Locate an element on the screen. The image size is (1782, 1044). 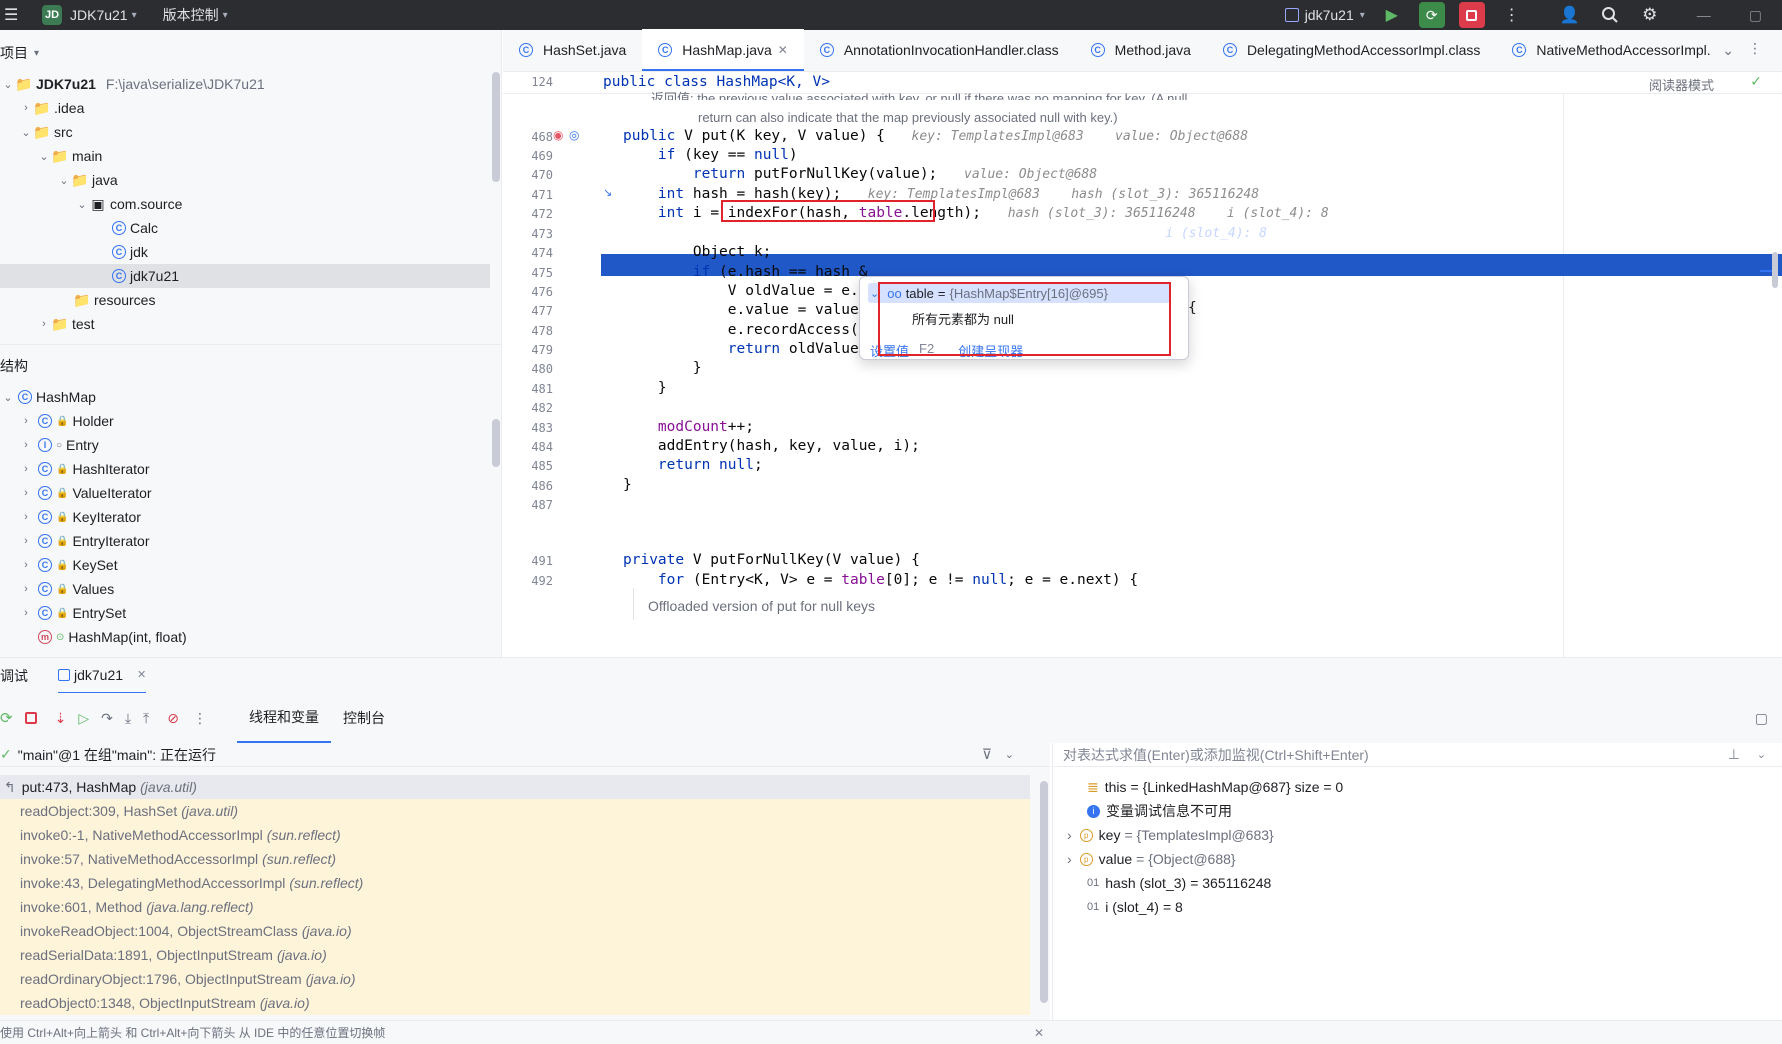
debug-rerun-button: ⟳ is located at coordinates (1431, 15).